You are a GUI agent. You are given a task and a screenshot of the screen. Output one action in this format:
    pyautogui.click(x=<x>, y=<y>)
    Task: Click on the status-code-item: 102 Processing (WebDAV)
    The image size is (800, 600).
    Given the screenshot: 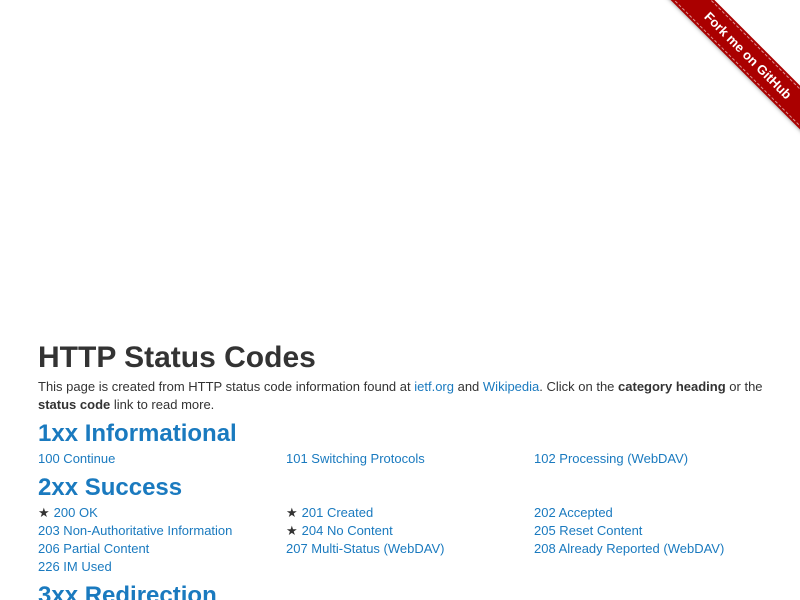 What is the action you would take?
    pyautogui.click(x=656, y=459)
    